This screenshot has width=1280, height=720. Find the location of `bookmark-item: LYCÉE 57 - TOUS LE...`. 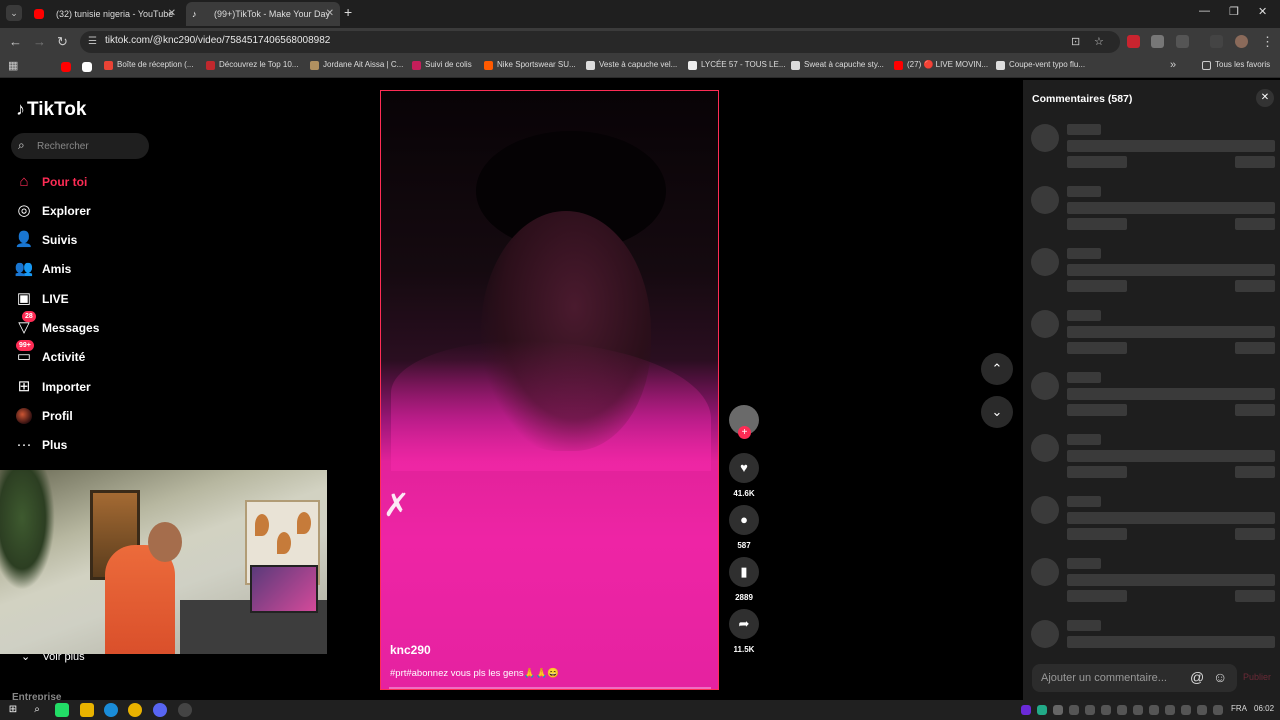

bookmark-item: LYCÉE 57 - TOUS LE... is located at coordinates (736, 65).